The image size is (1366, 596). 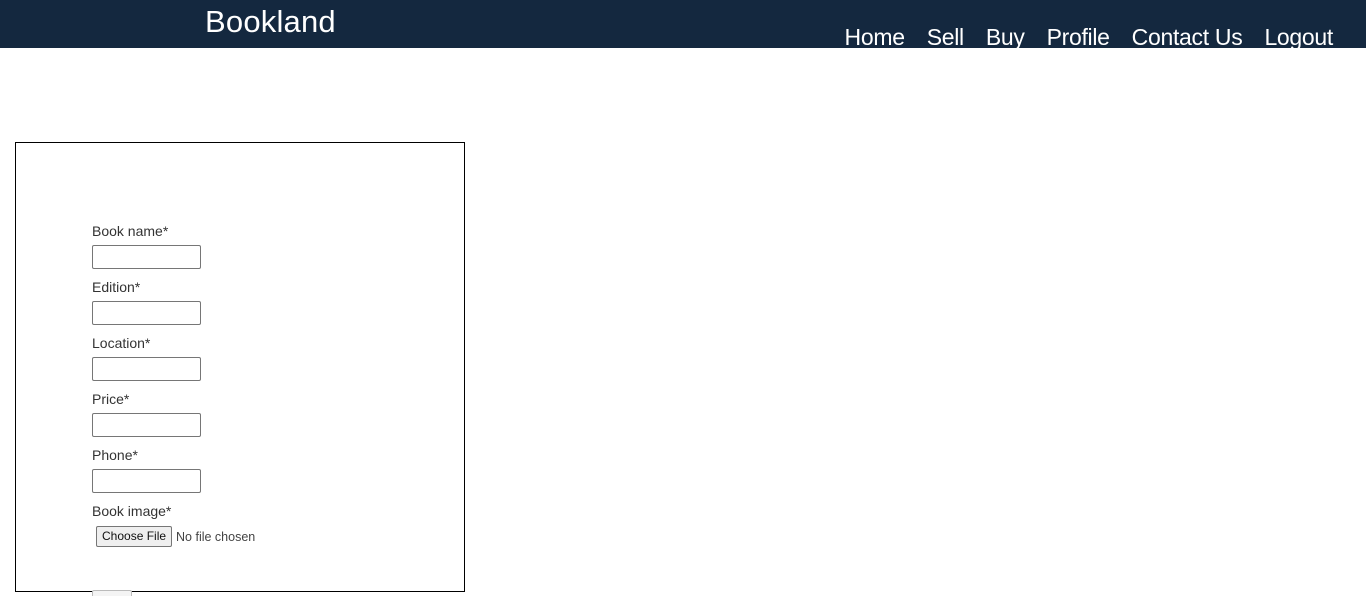 I want to click on price-input, so click(x=146, y=425).